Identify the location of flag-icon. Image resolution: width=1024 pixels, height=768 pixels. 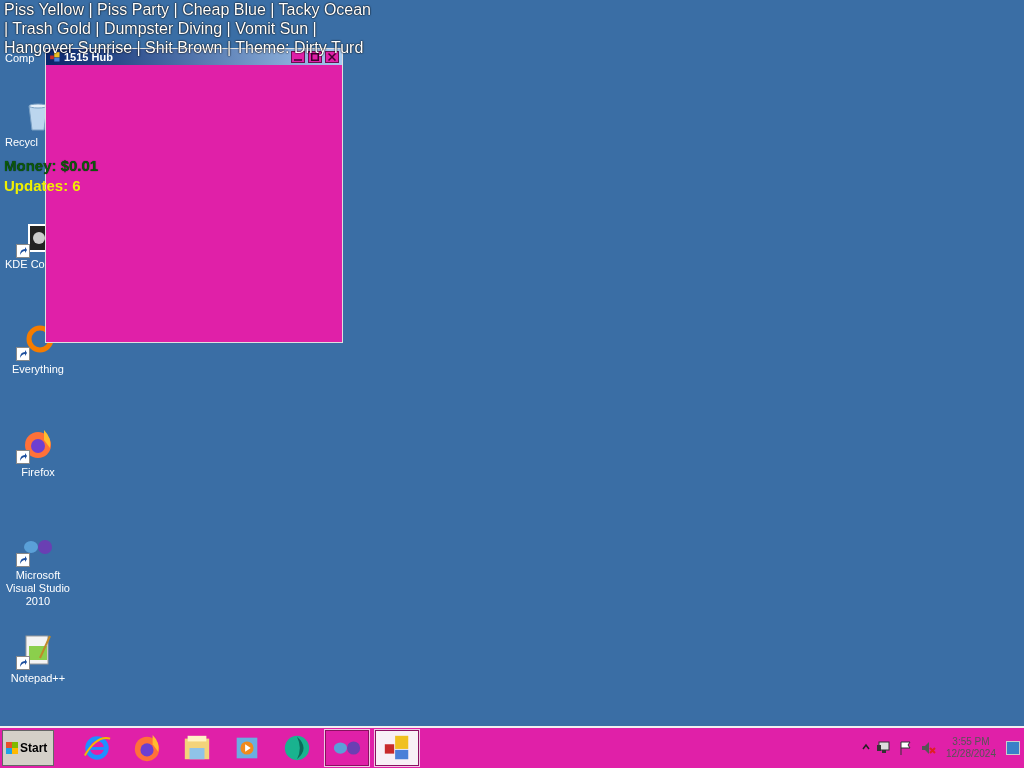
(905, 748).